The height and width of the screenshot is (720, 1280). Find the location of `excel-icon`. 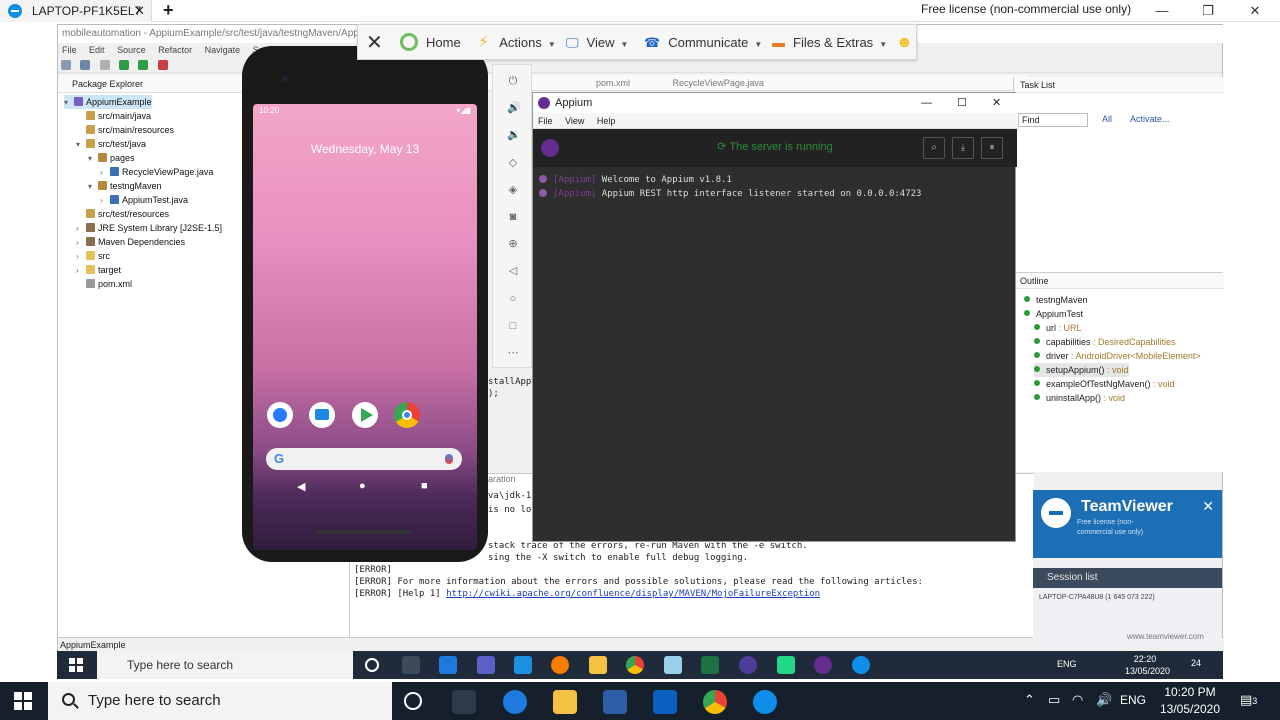

excel-icon is located at coordinates (710, 665).